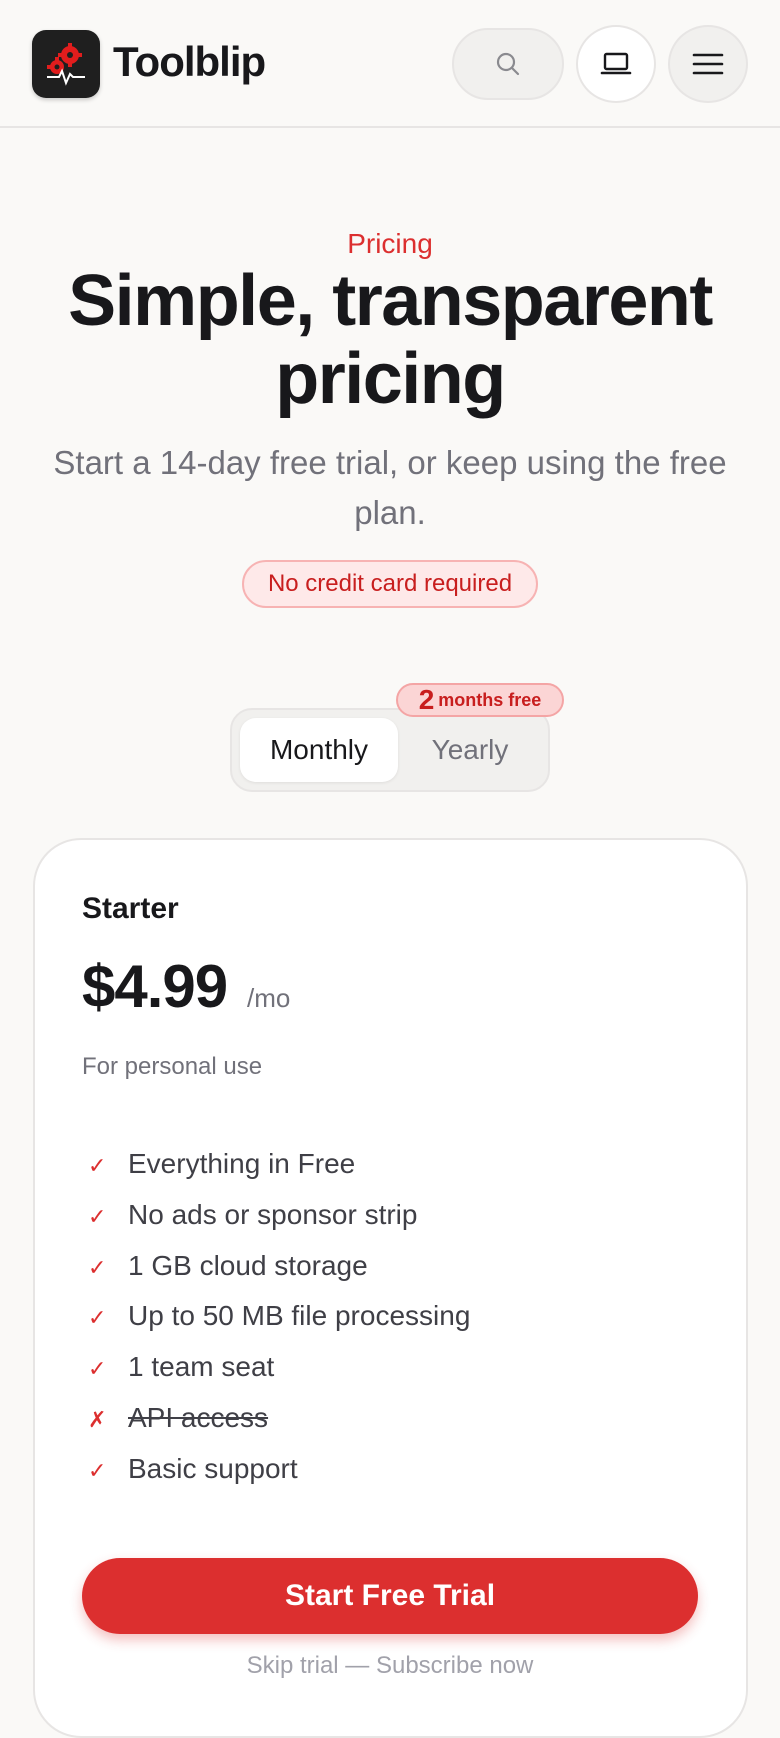  Describe the element at coordinates (390, 243) in the screenshot. I see `section-eyebrow: Pricing` at that location.